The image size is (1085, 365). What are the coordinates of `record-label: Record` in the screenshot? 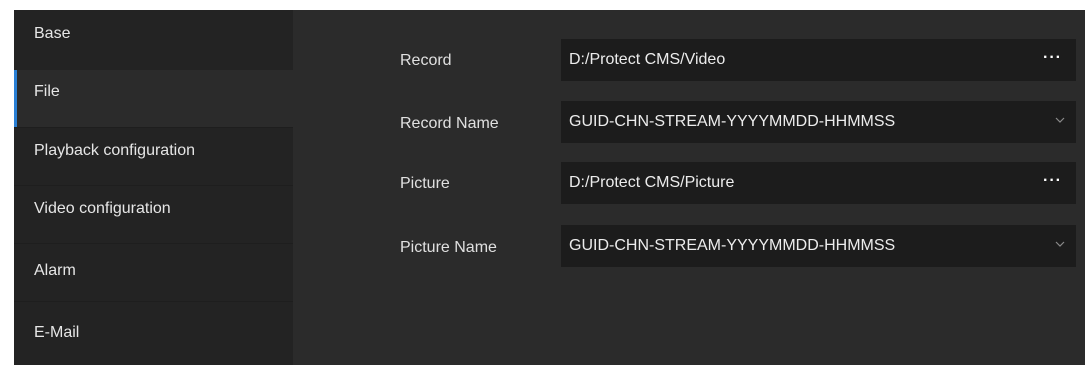 It's located at (426, 60).